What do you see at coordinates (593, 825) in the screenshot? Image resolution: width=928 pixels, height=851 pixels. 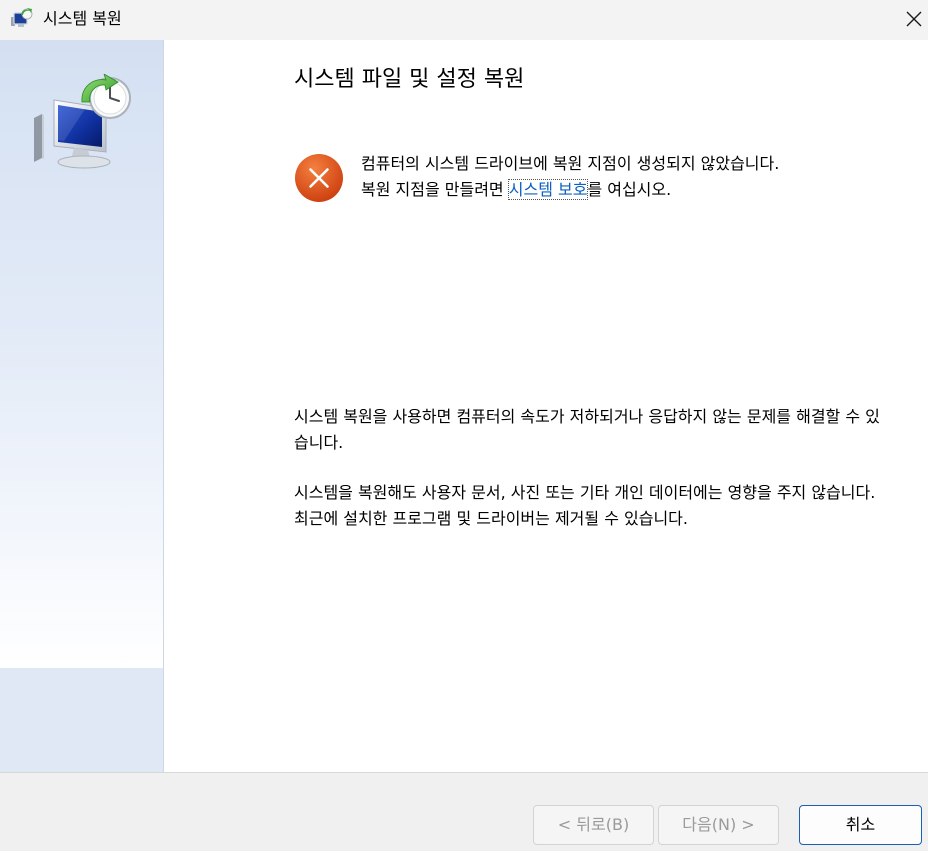 I see `back-button: < 뒤로(B)` at bounding box center [593, 825].